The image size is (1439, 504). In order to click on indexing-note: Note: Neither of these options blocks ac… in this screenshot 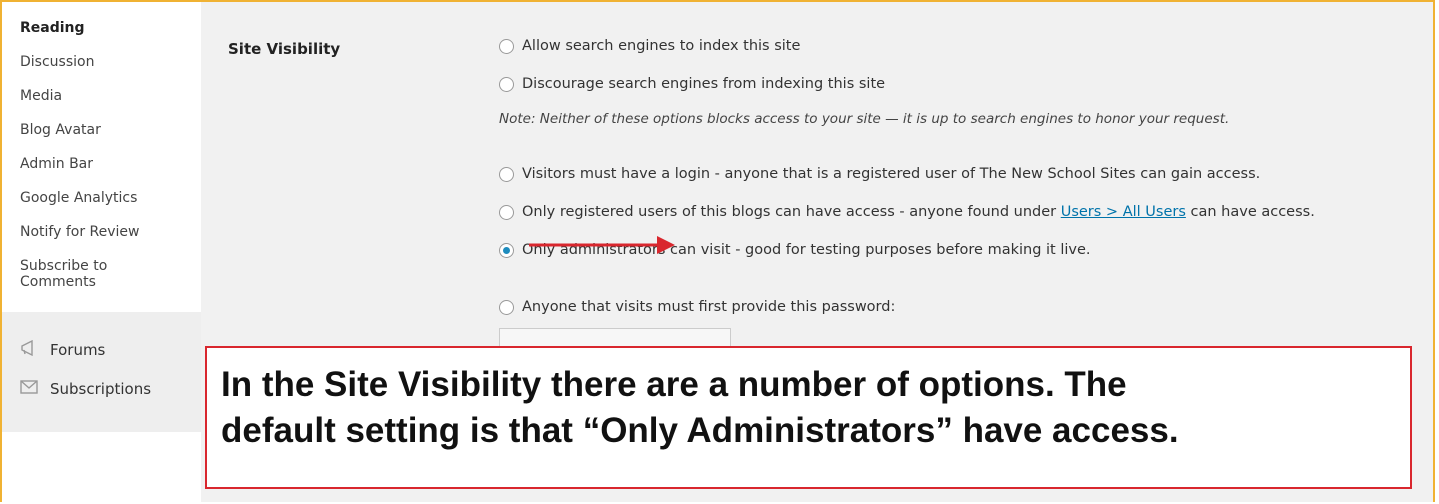, I will do `click(864, 119)`.